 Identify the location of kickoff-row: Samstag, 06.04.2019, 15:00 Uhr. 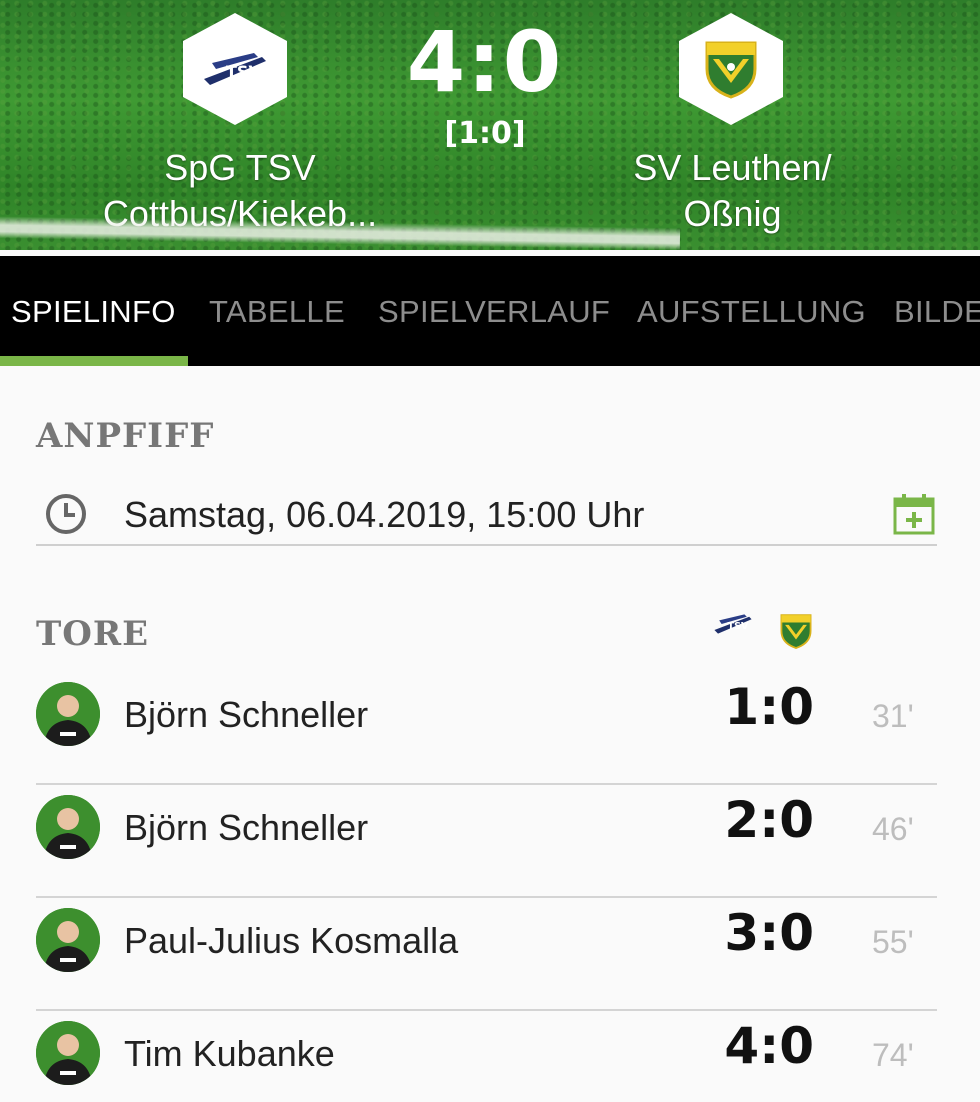
(486, 513).